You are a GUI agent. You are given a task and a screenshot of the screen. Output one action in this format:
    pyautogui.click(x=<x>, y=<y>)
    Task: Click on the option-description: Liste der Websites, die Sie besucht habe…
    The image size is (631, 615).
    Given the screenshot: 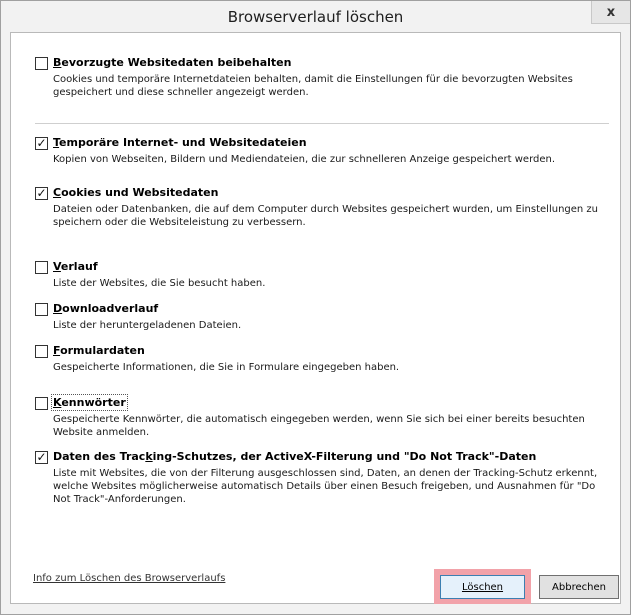 What is the action you would take?
    pyautogui.click(x=159, y=283)
    